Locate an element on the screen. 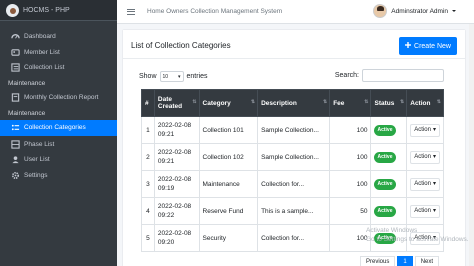 The height and width of the screenshot is (266, 474). create-new-label: Create New is located at coordinates (432, 46).